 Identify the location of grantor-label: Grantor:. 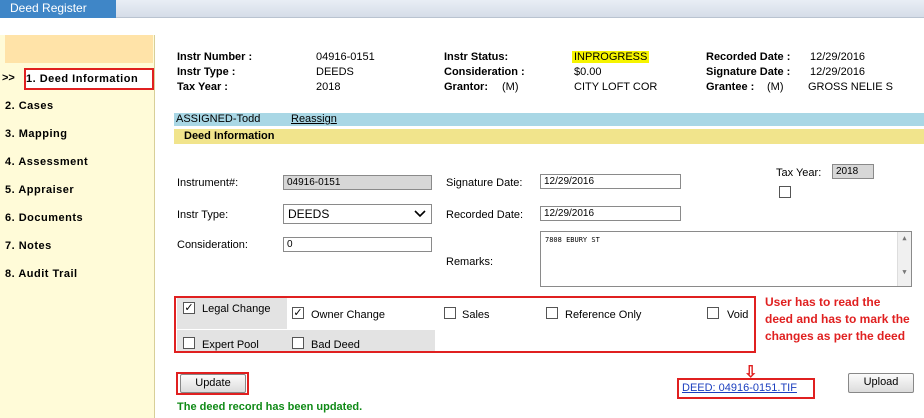
(466, 87).